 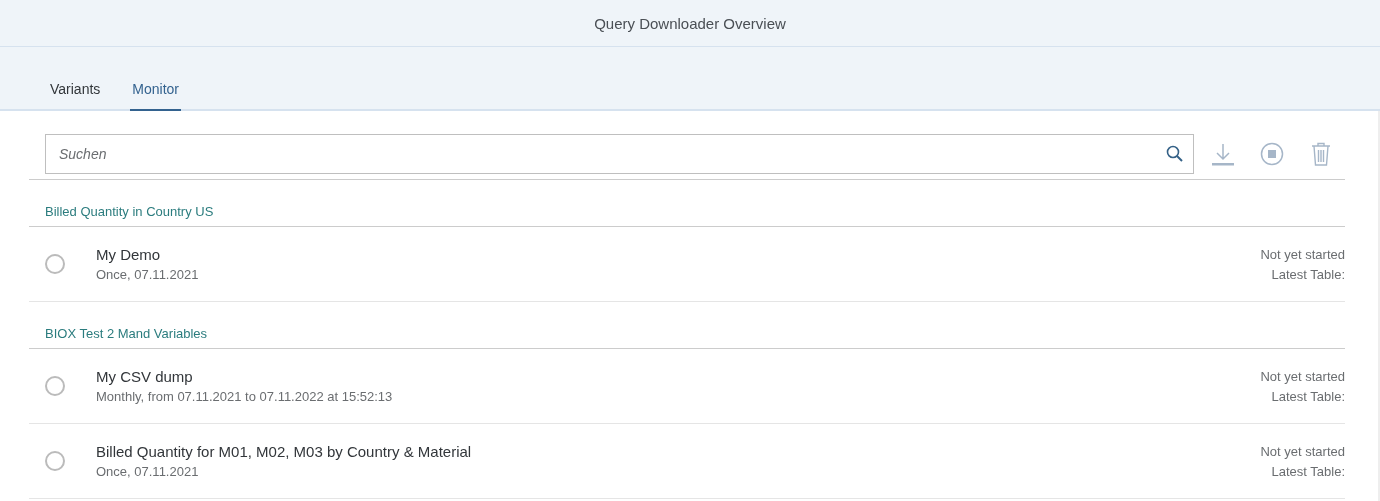 What do you see at coordinates (1222, 154) in the screenshot?
I see `download-icon` at bounding box center [1222, 154].